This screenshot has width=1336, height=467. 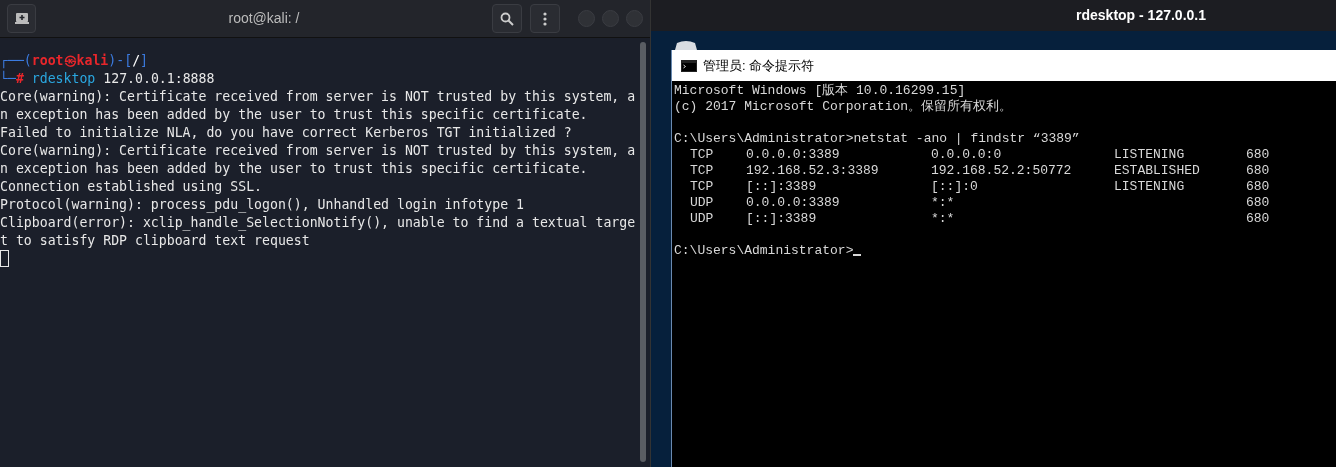 I want to click on menu-icon, so click(x=545, y=18).